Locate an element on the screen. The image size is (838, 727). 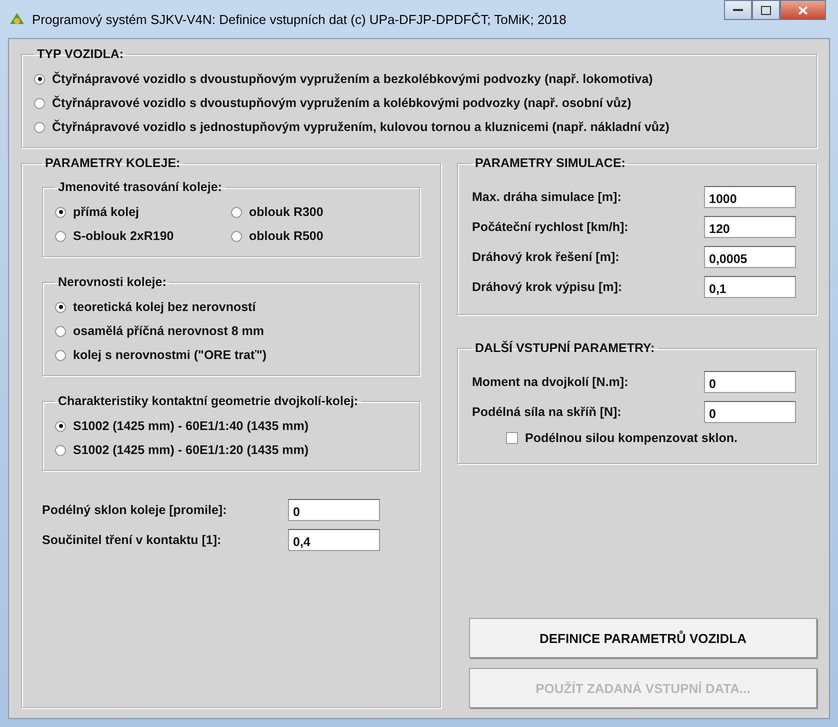
field-label: Dráhový krok řešení [m]: is located at coordinates (546, 257).